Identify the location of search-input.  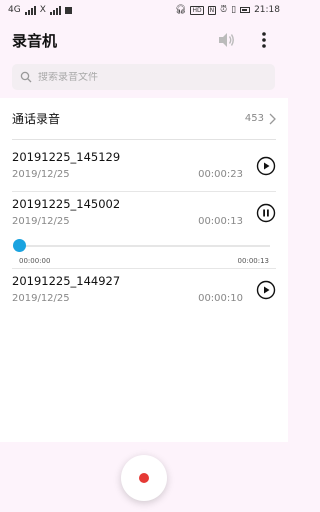
(152, 77).